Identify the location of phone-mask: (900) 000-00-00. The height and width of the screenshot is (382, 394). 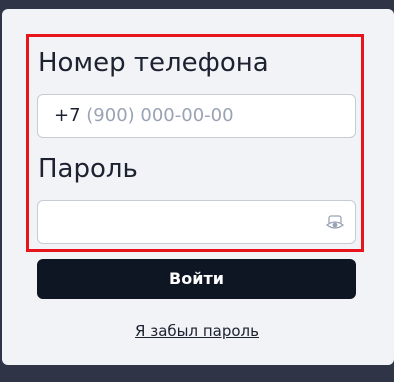
(160, 115).